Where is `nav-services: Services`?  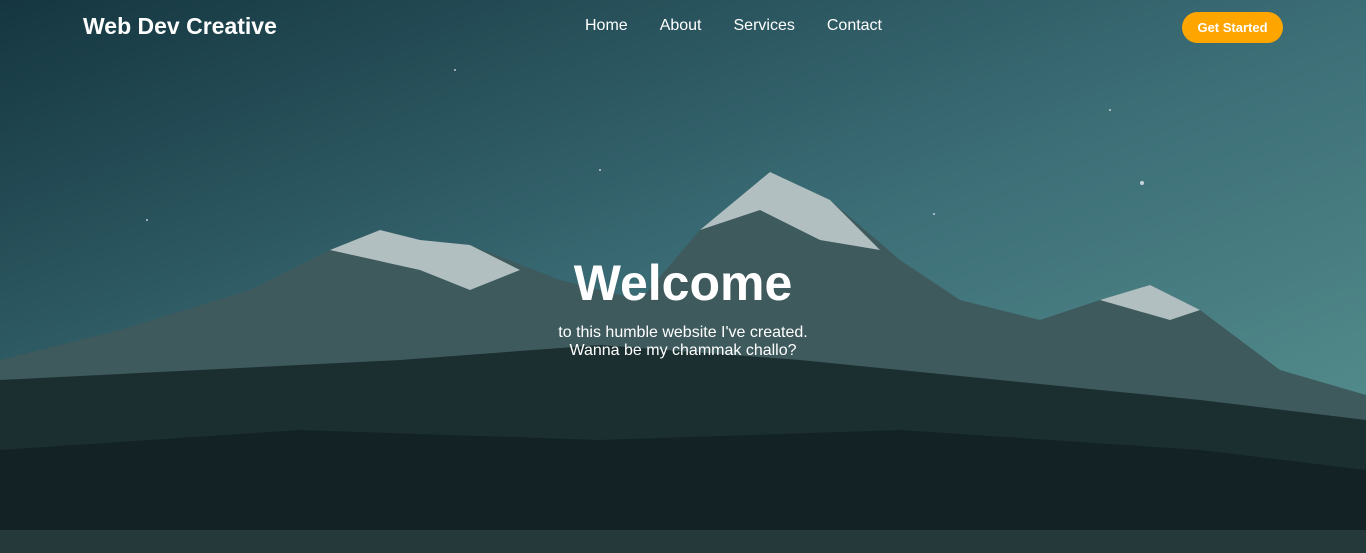 nav-services: Services is located at coordinates (764, 26).